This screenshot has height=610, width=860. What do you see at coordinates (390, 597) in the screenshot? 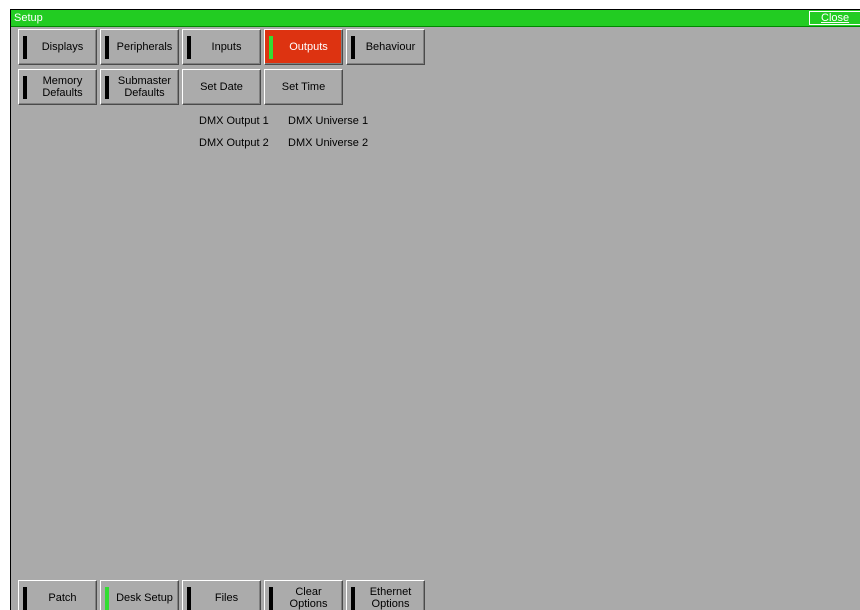
I see `ethernet-options-label: Ethernet Options` at bounding box center [390, 597].